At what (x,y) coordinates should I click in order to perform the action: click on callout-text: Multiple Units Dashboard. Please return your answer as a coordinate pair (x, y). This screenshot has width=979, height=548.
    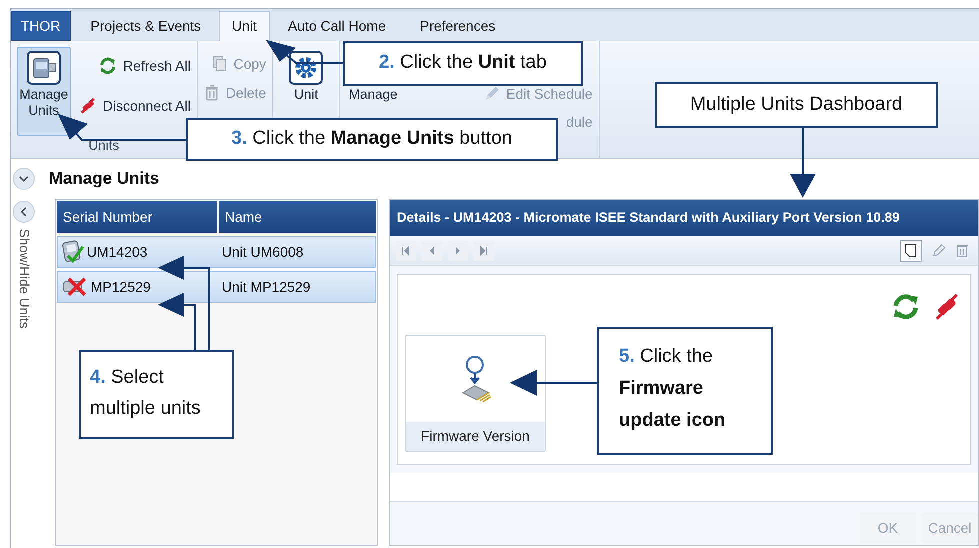
    Looking at the image, I should click on (796, 104).